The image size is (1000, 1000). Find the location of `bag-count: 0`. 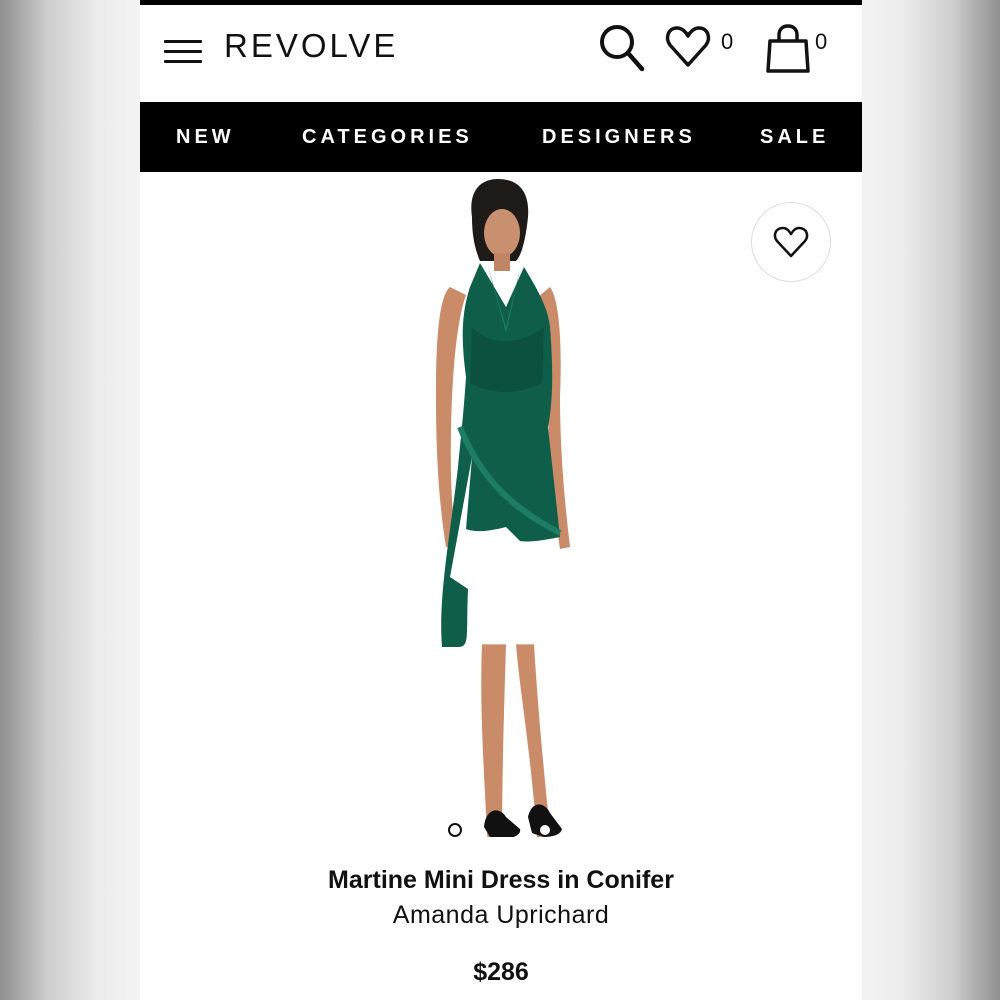

bag-count: 0 is located at coordinates (821, 41).